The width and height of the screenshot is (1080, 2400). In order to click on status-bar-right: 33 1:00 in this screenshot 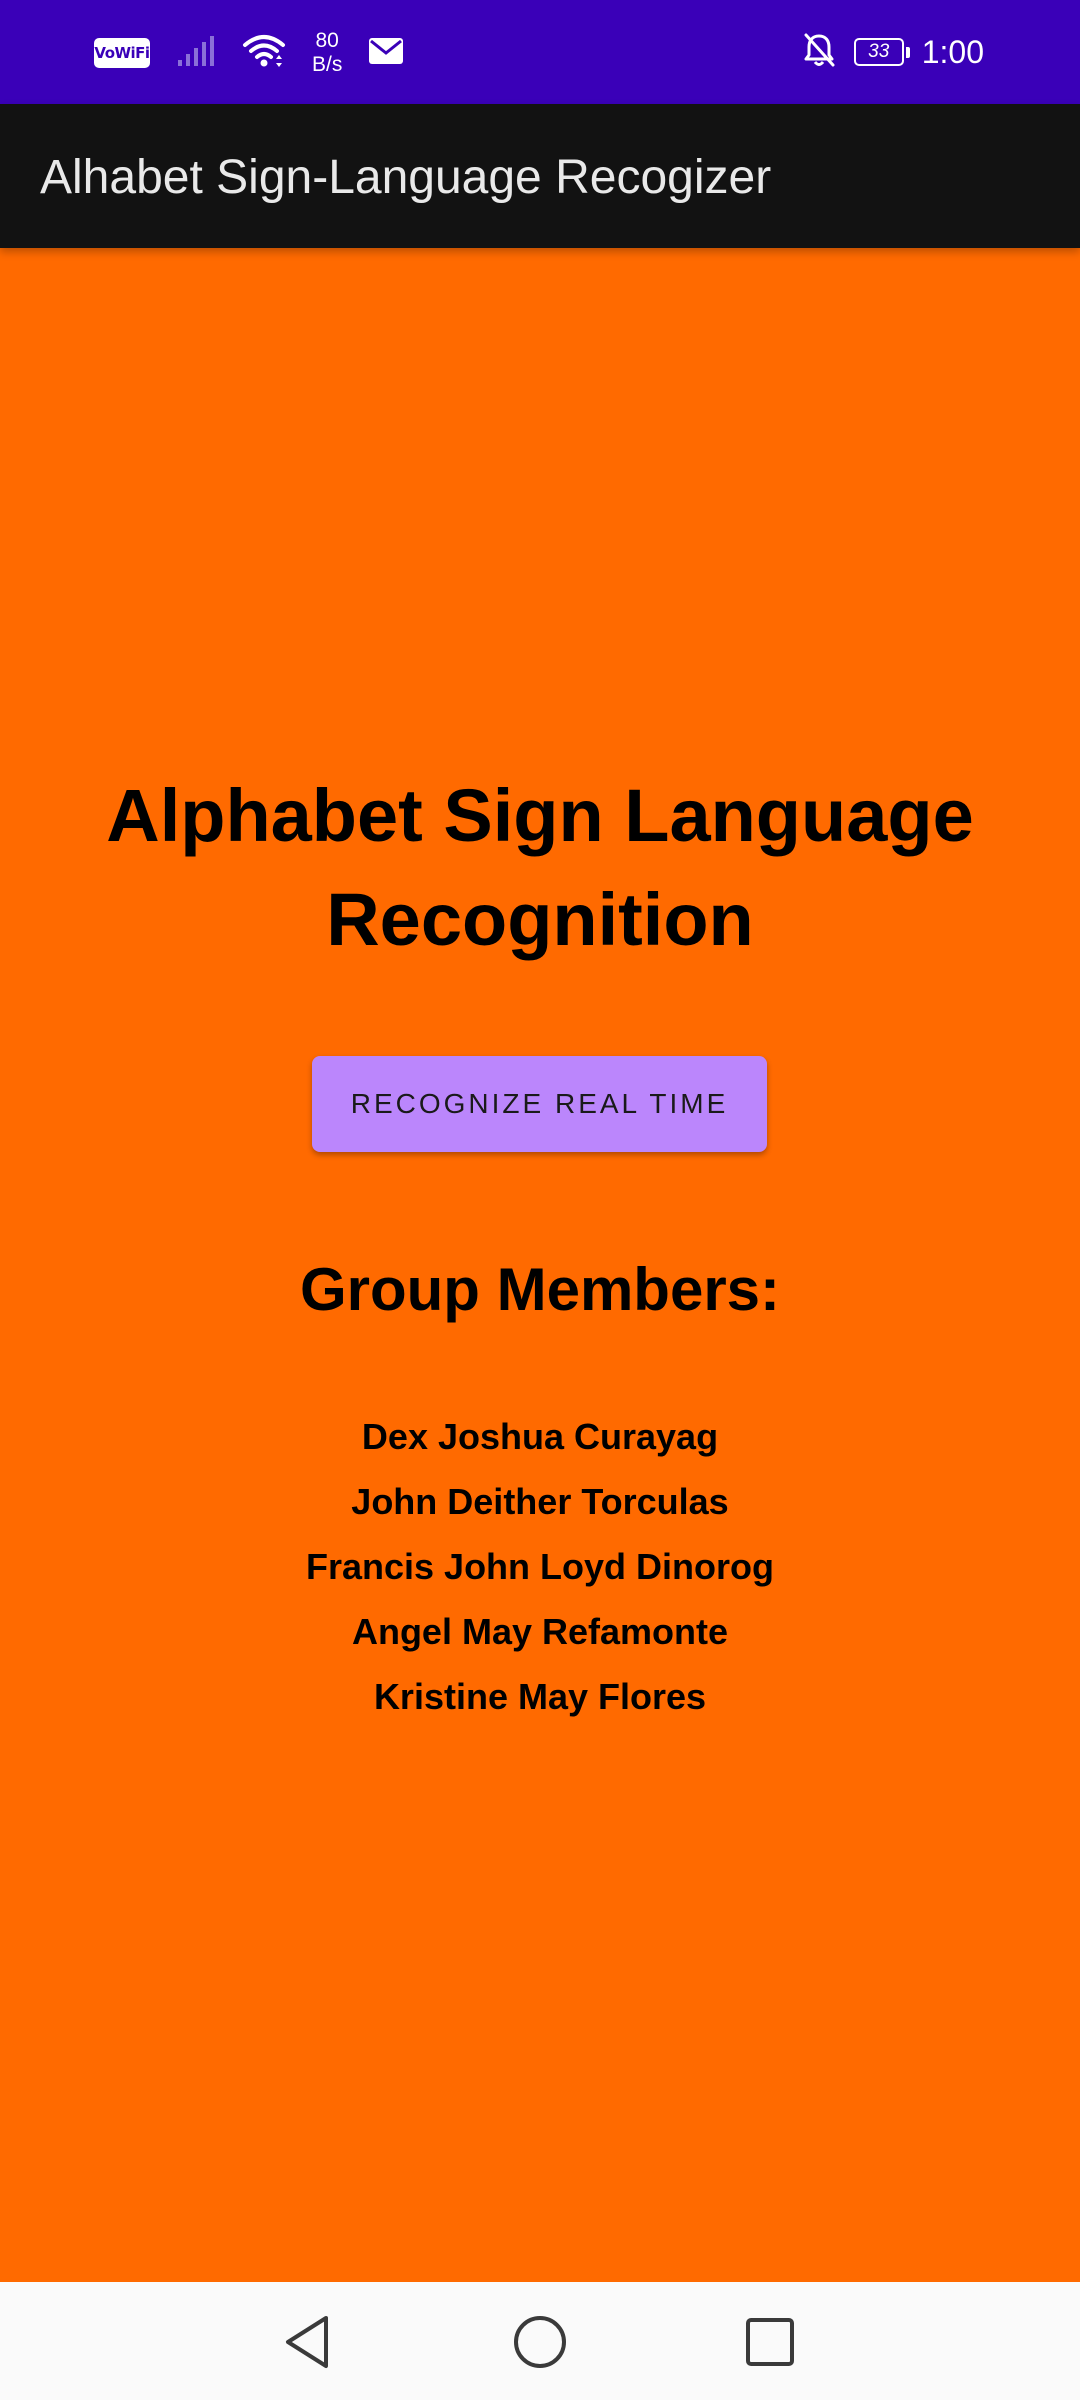, I will do `click(893, 52)`.